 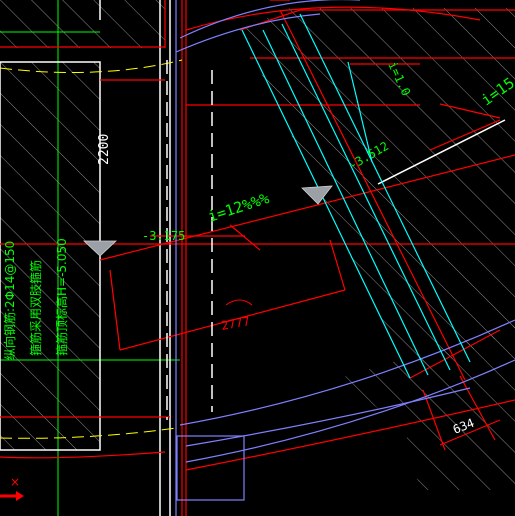 I want to click on dimension-2200: 2200, so click(x=104, y=149).